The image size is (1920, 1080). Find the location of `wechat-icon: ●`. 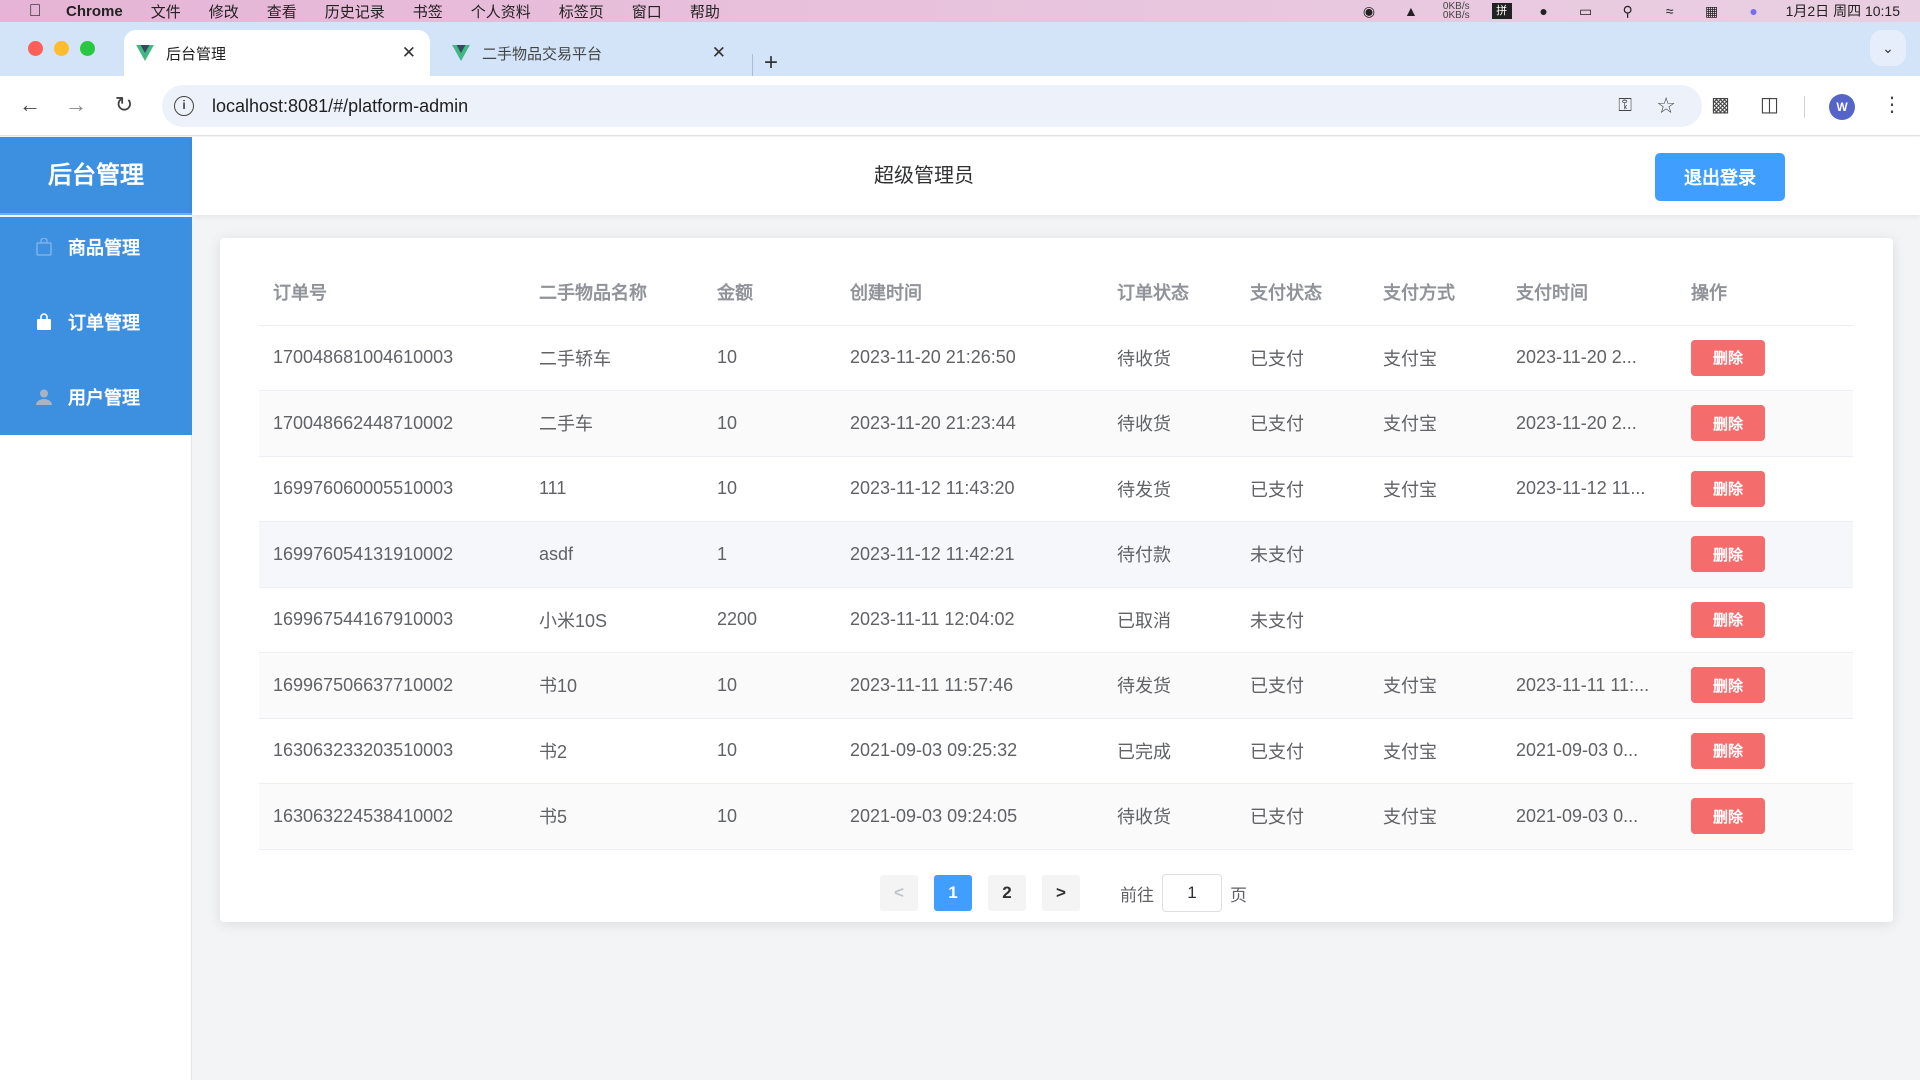

wechat-icon: ● is located at coordinates (1544, 11).